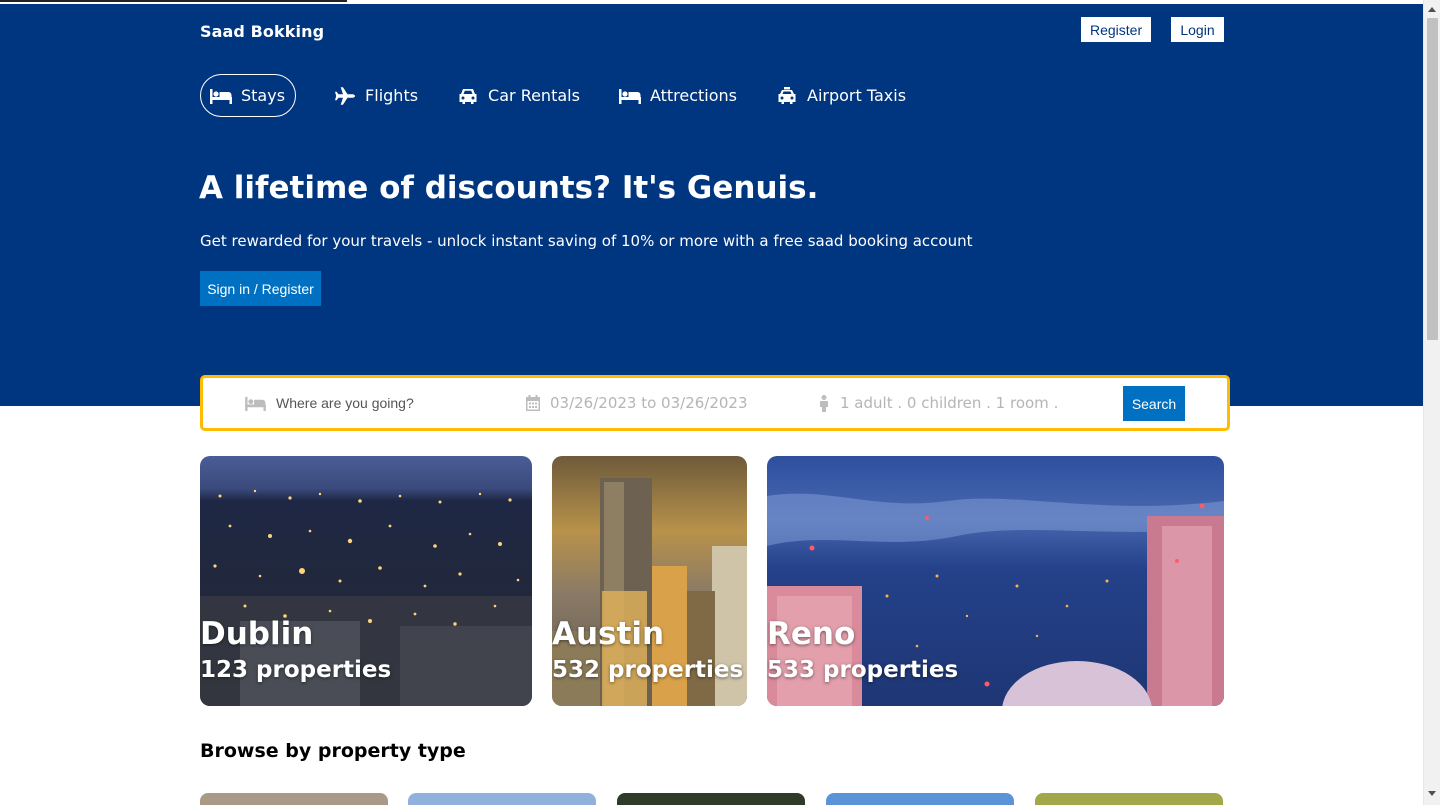  I want to click on register-button: Register, so click(1116, 29).